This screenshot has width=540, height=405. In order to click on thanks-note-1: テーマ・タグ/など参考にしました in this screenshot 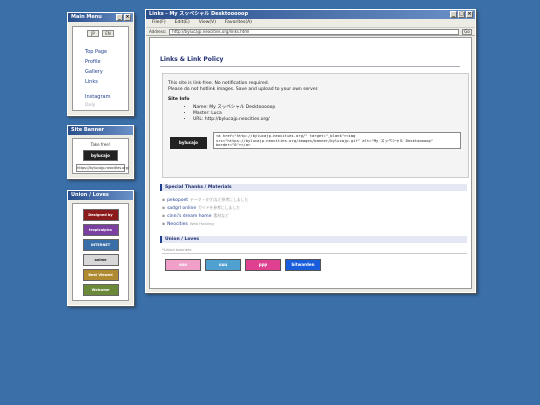, I will do `click(219, 199)`.